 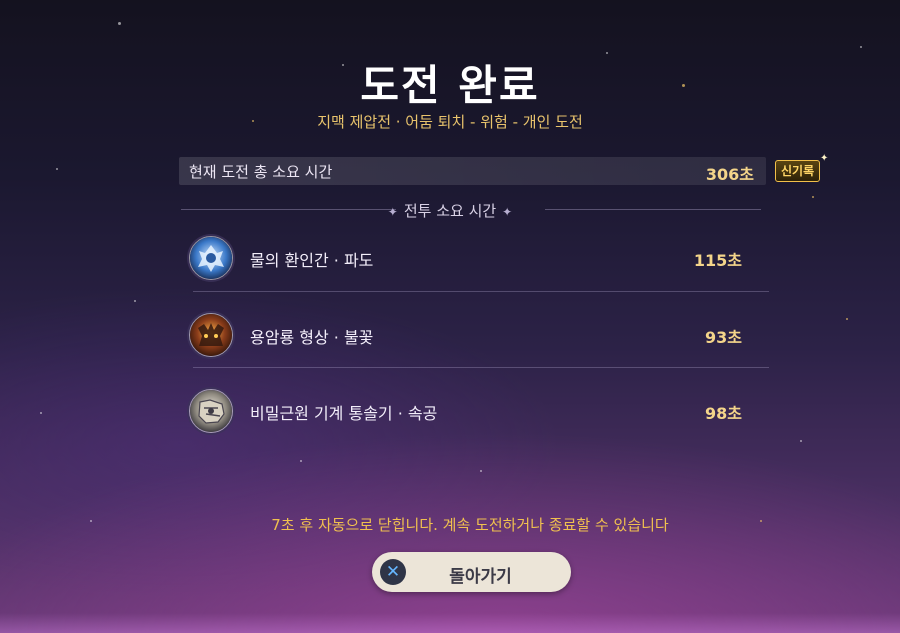 I want to click on water-hypostasis-icon, so click(x=211, y=258).